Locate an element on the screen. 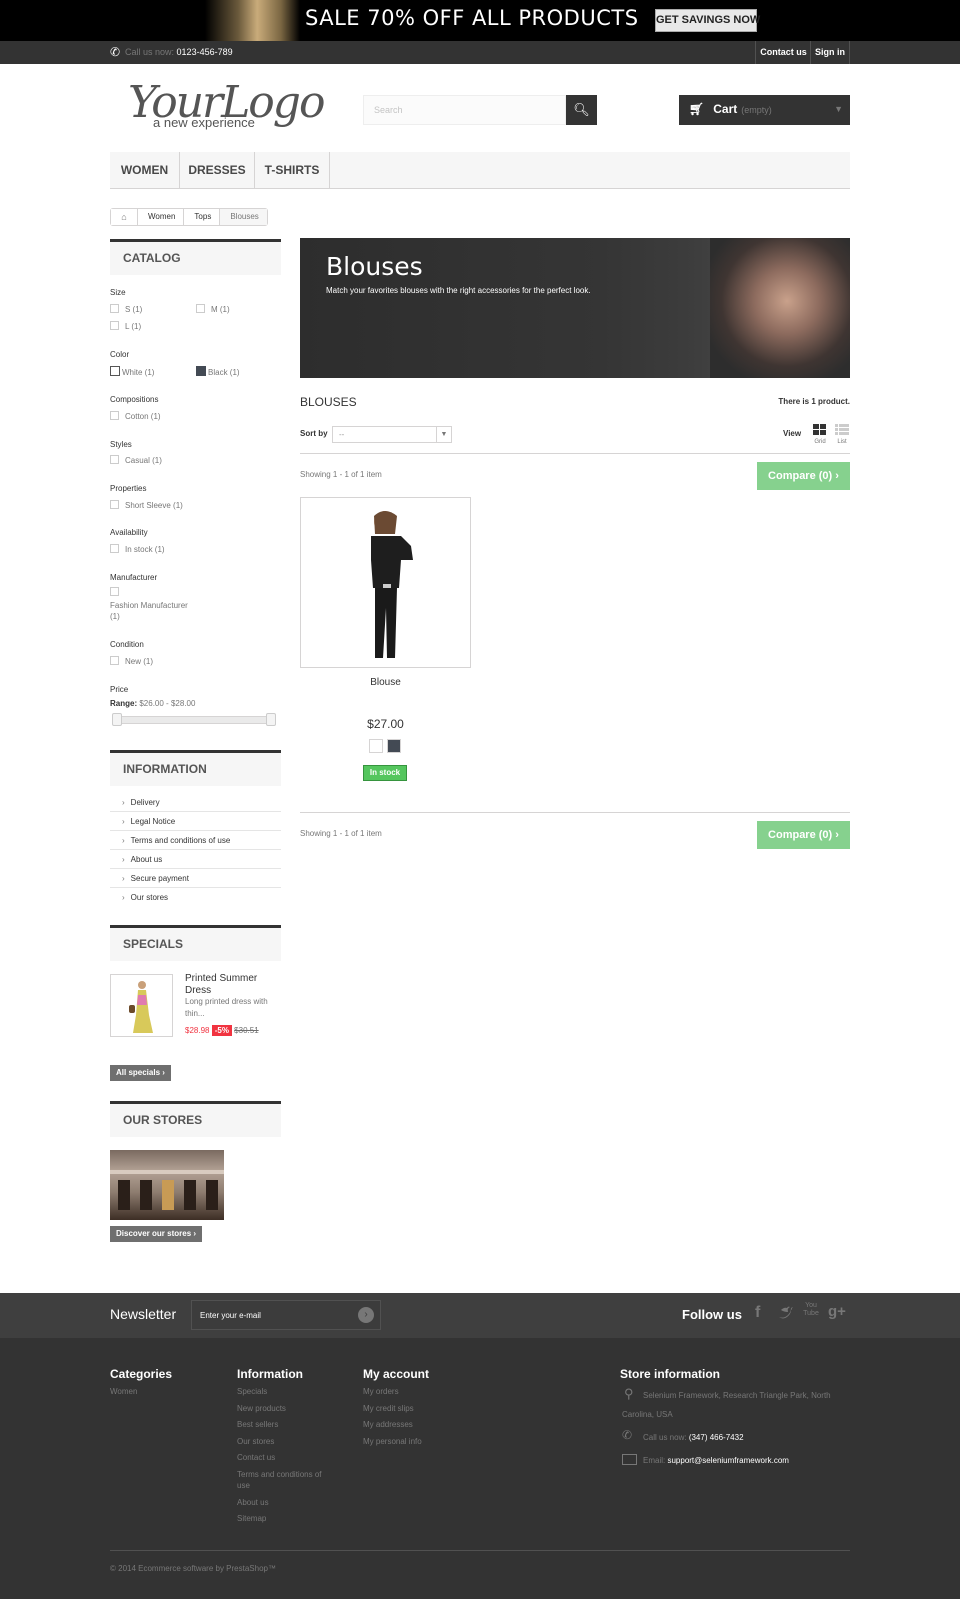 The image size is (960, 1599). list-view-button: List is located at coordinates (842, 435).